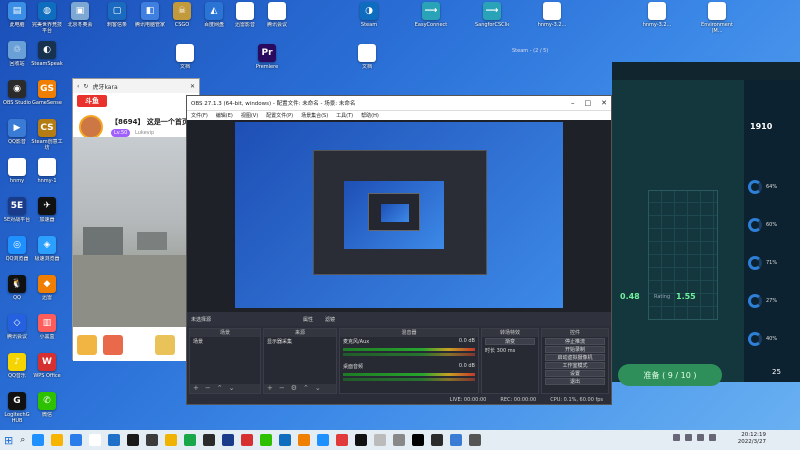 This screenshot has width=800, height=450. Describe the element at coordinates (47, 288) in the screenshot. I see `desktop-icon: ◆ 迅雷` at that location.